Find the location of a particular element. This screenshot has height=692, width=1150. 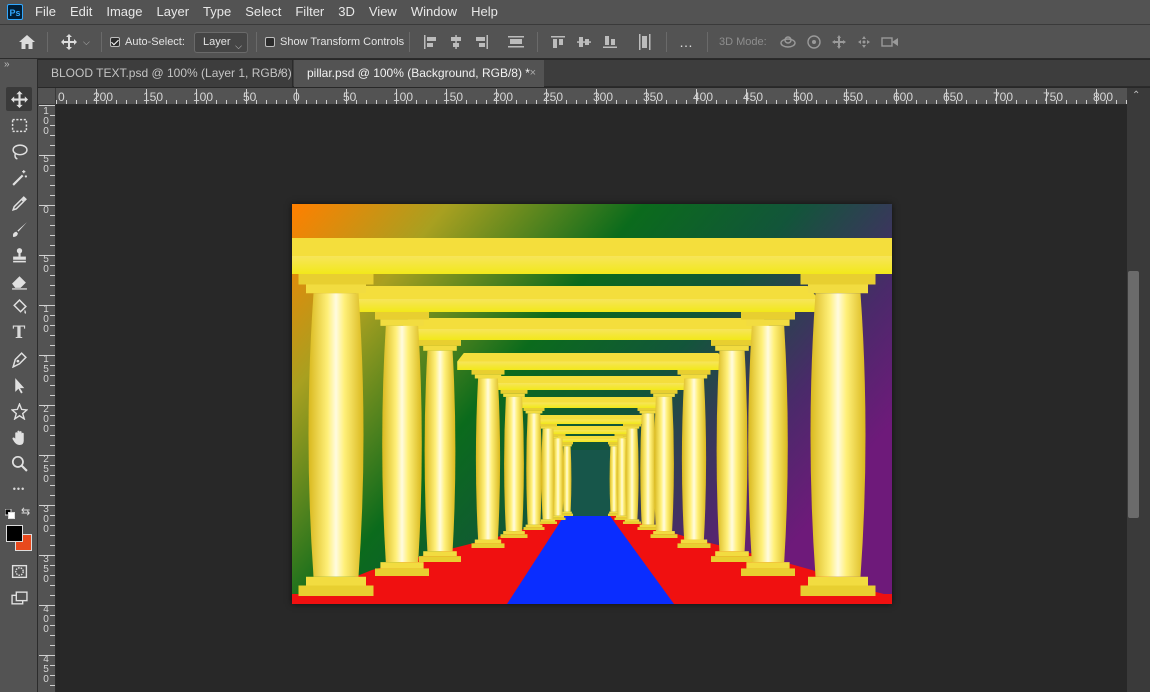

quick-mask-button is located at coordinates (19, 571).